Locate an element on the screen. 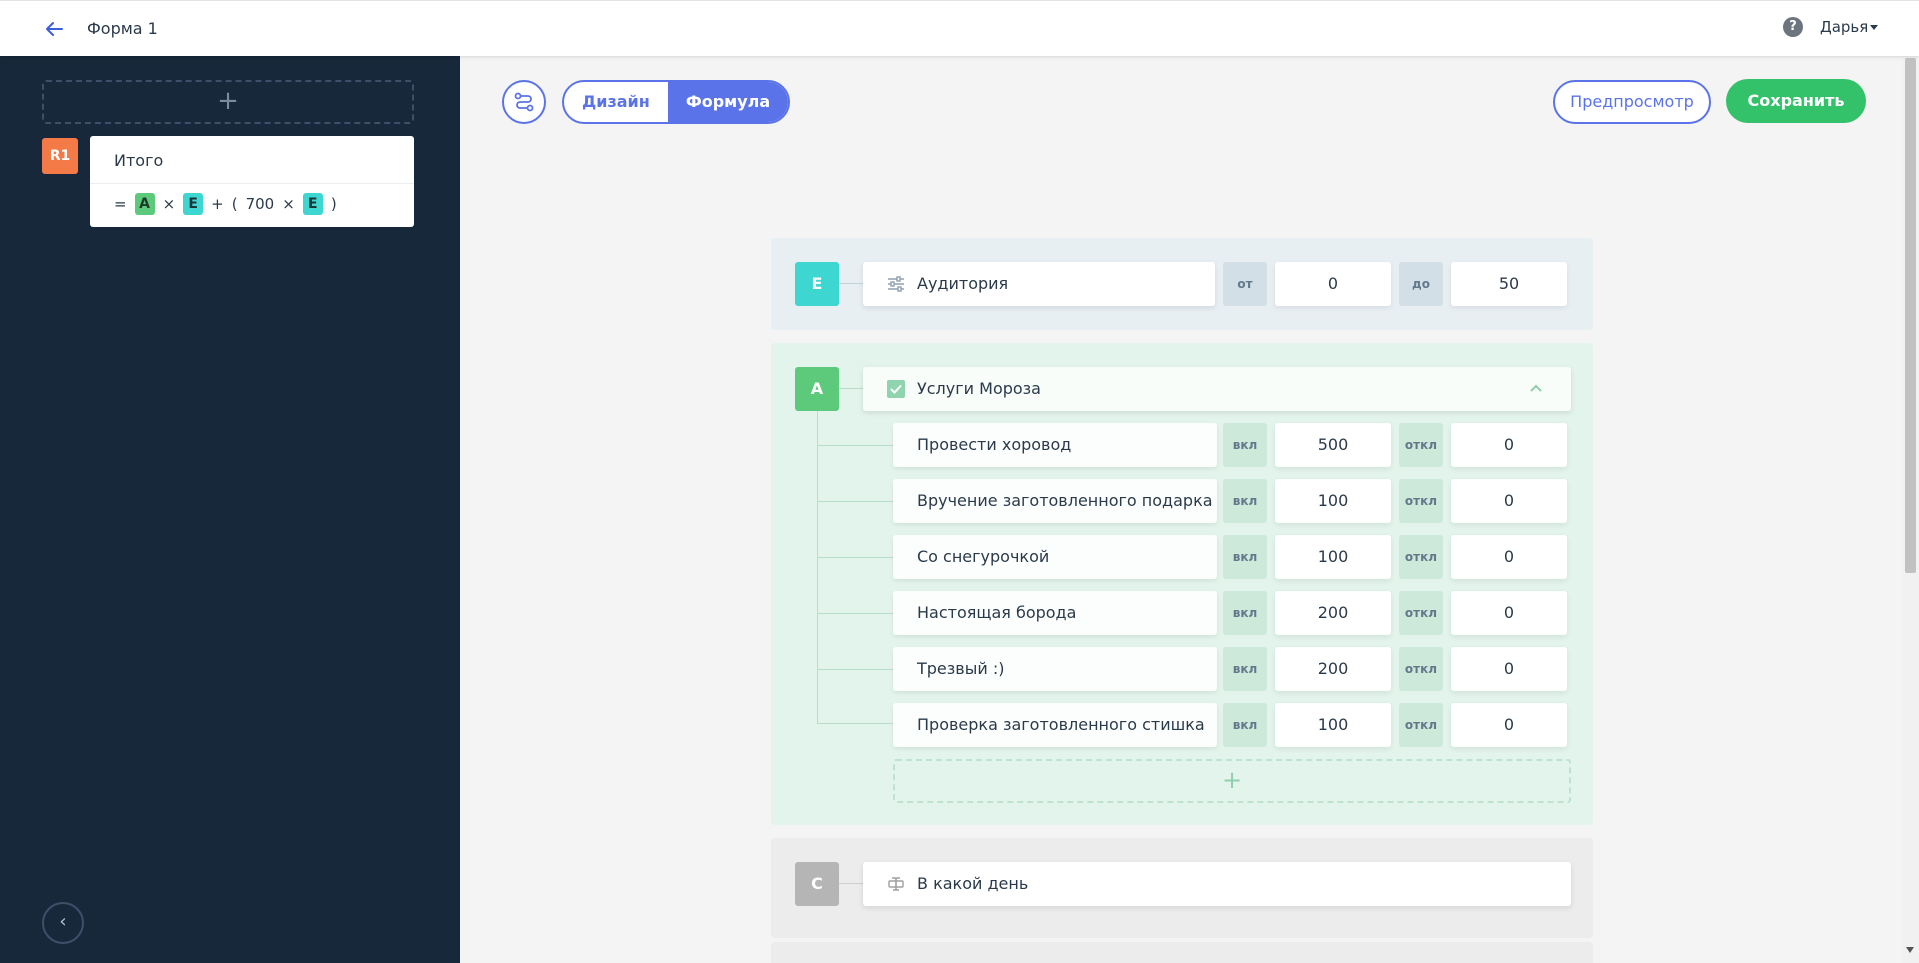 This screenshot has height=963, width=1919. formula-token: = is located at coordinates (120, 204).